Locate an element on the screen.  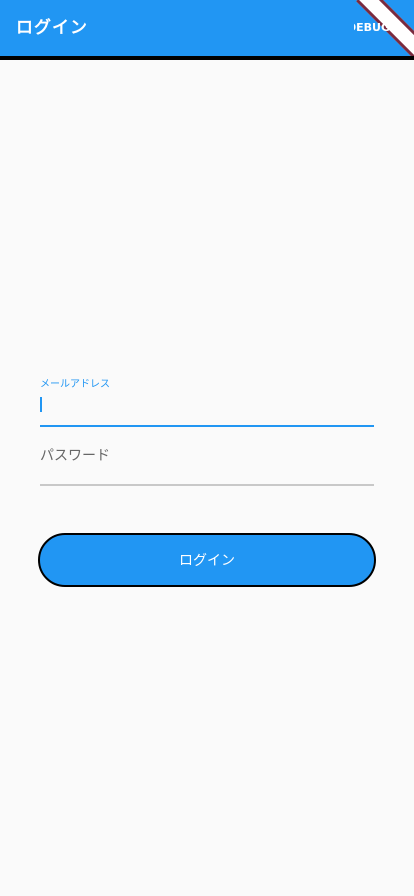
text-cursor is located at coordinates (41, 404).